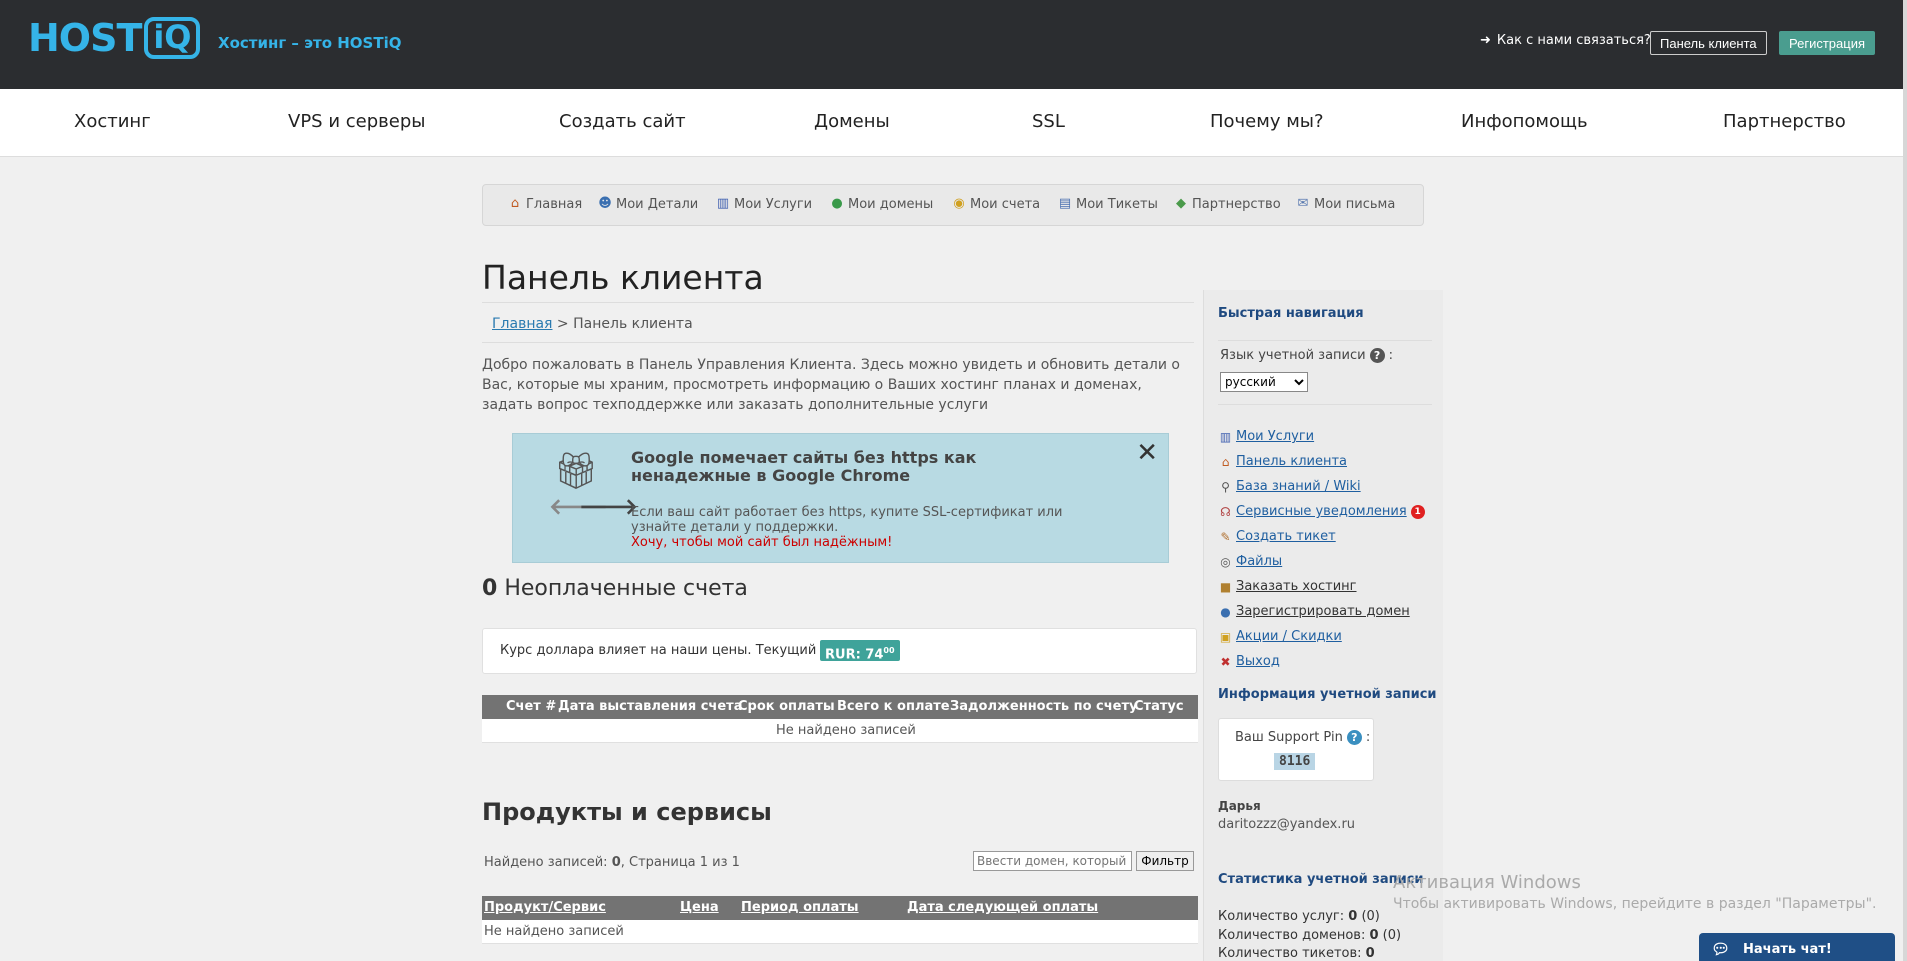 Image resolution: width=1907 pixels, height=961 pixels. Describe the element at coordinates (1321, 661) in the screenshot. I see `sidebar-item-logout: ✖ Выход` at that location.